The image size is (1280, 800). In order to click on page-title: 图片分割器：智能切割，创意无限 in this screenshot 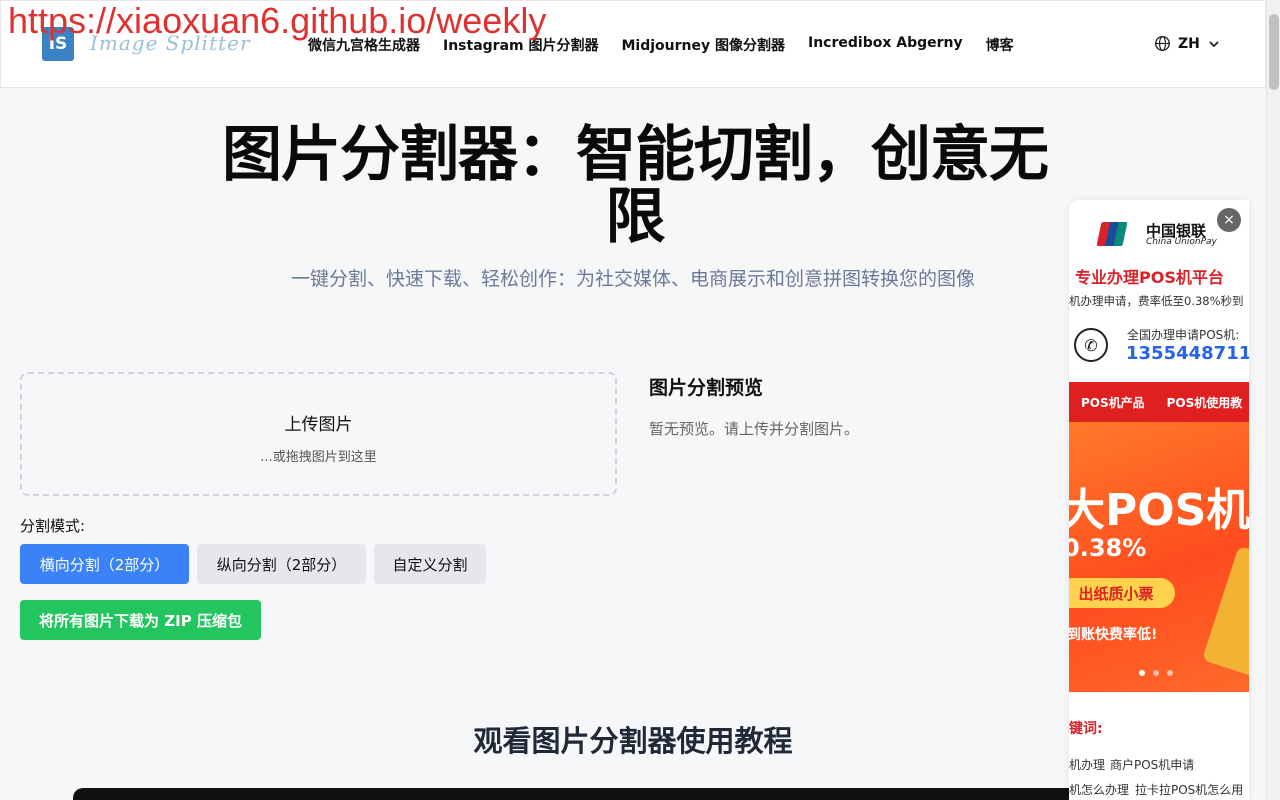, I will do `click(635, 186)`.